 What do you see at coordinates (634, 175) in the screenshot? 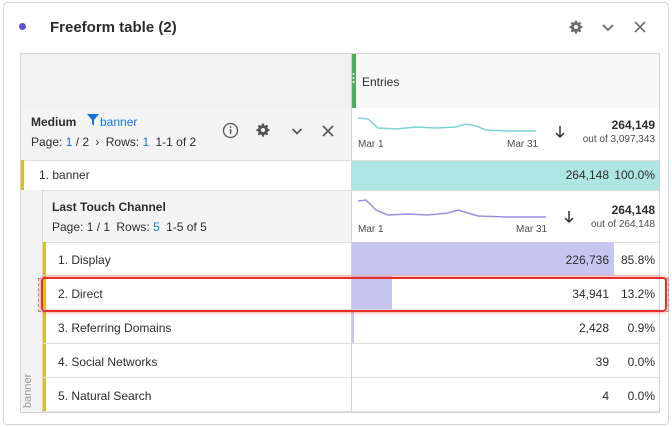
I see `row-banner-pct: 100.0%` at bounding box center [634, 175].